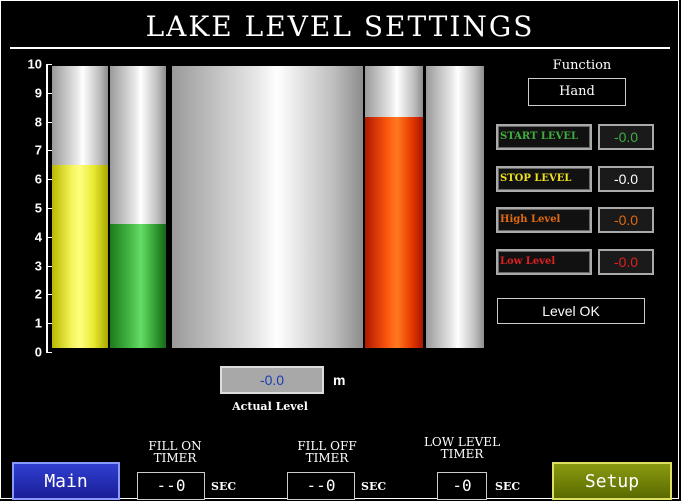  I want to click on fill-off-timer-input: --0, so click(321, 486).